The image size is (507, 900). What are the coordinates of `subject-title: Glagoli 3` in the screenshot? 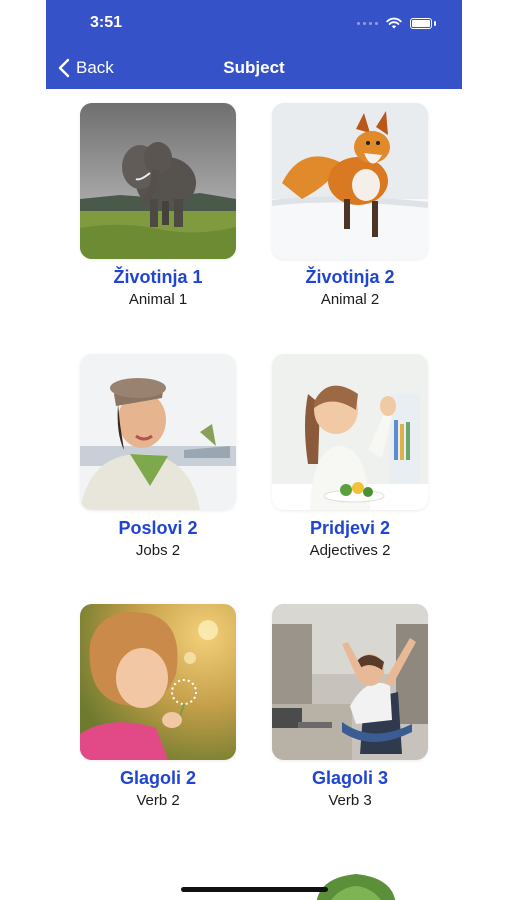 It's located at (350, 778).